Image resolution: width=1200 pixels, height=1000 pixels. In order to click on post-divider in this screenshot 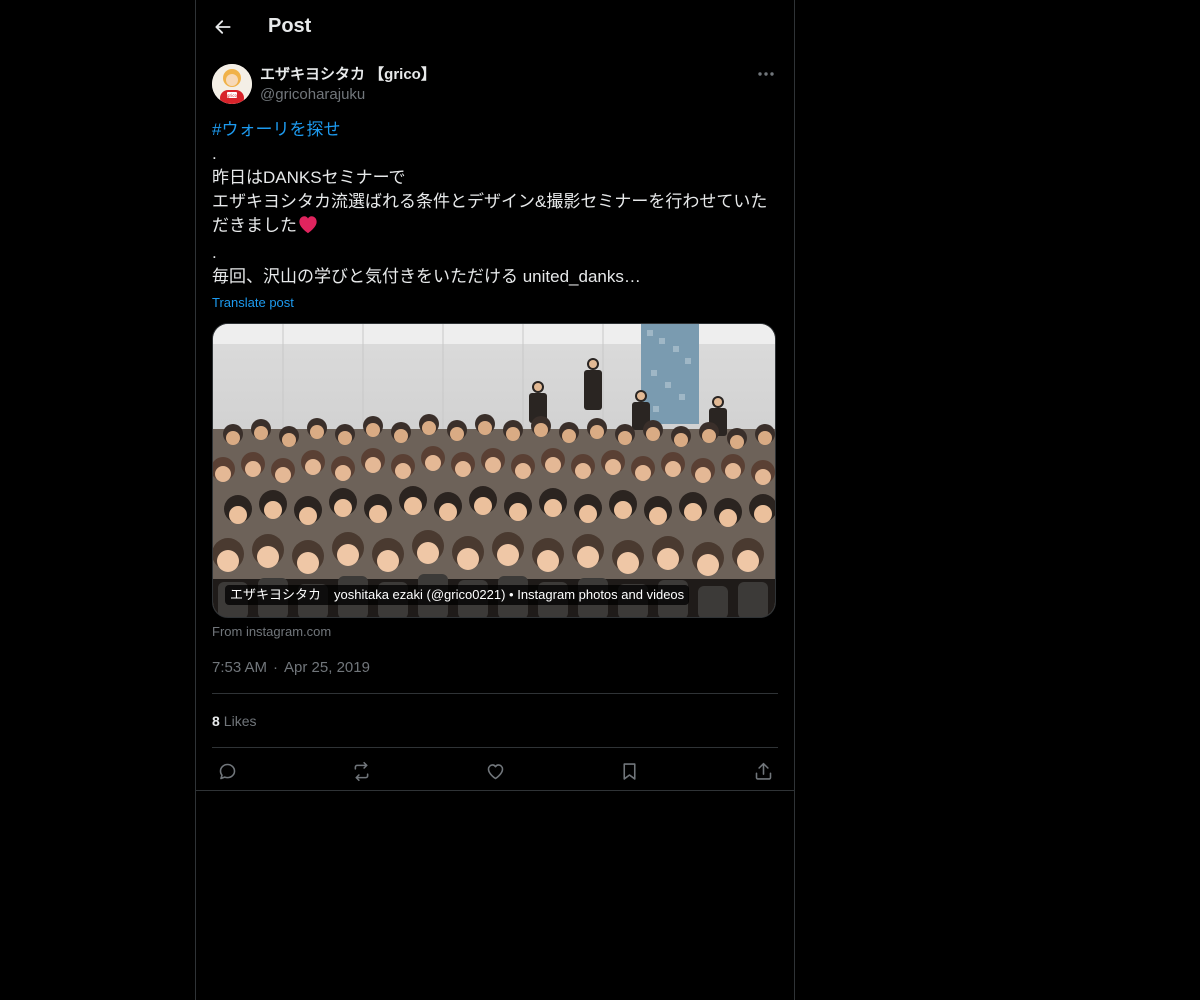, I will do `click(495, 790)`.